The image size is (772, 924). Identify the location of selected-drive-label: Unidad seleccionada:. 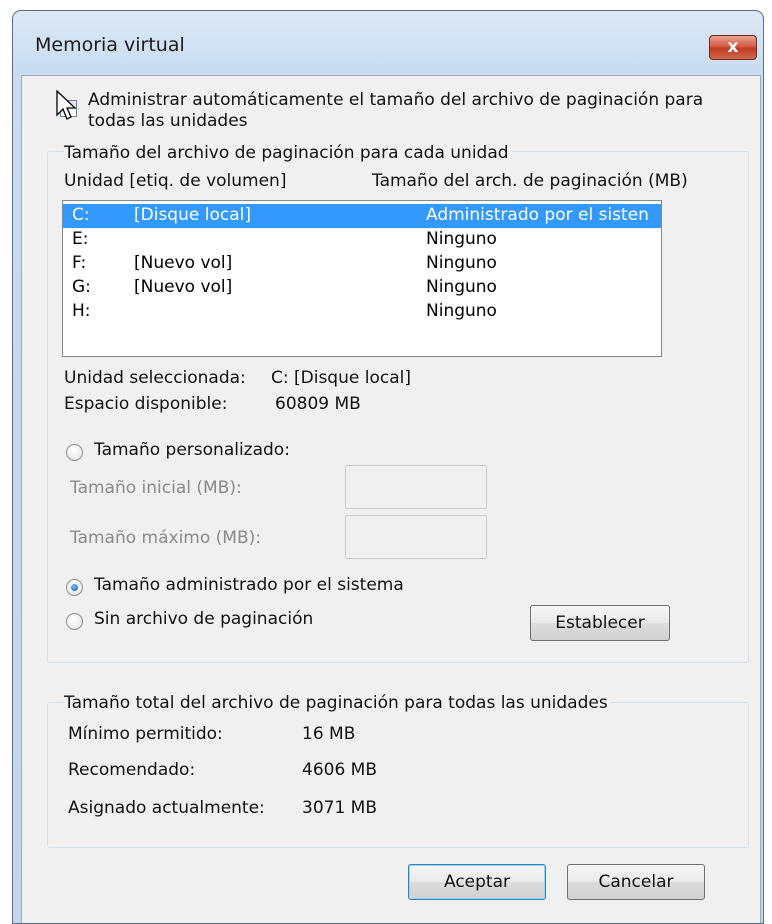
(155, 378).